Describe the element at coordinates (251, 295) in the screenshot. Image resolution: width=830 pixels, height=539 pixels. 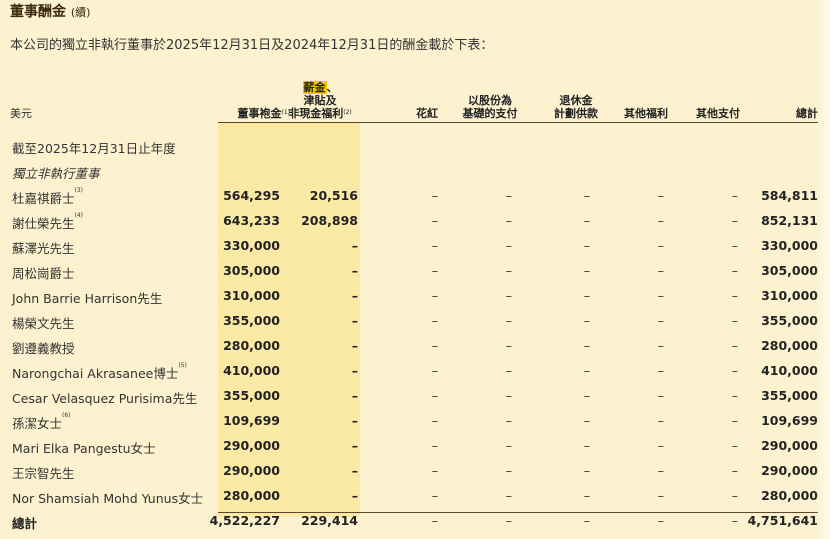
I see `cell-fees: 310,000` at that location.